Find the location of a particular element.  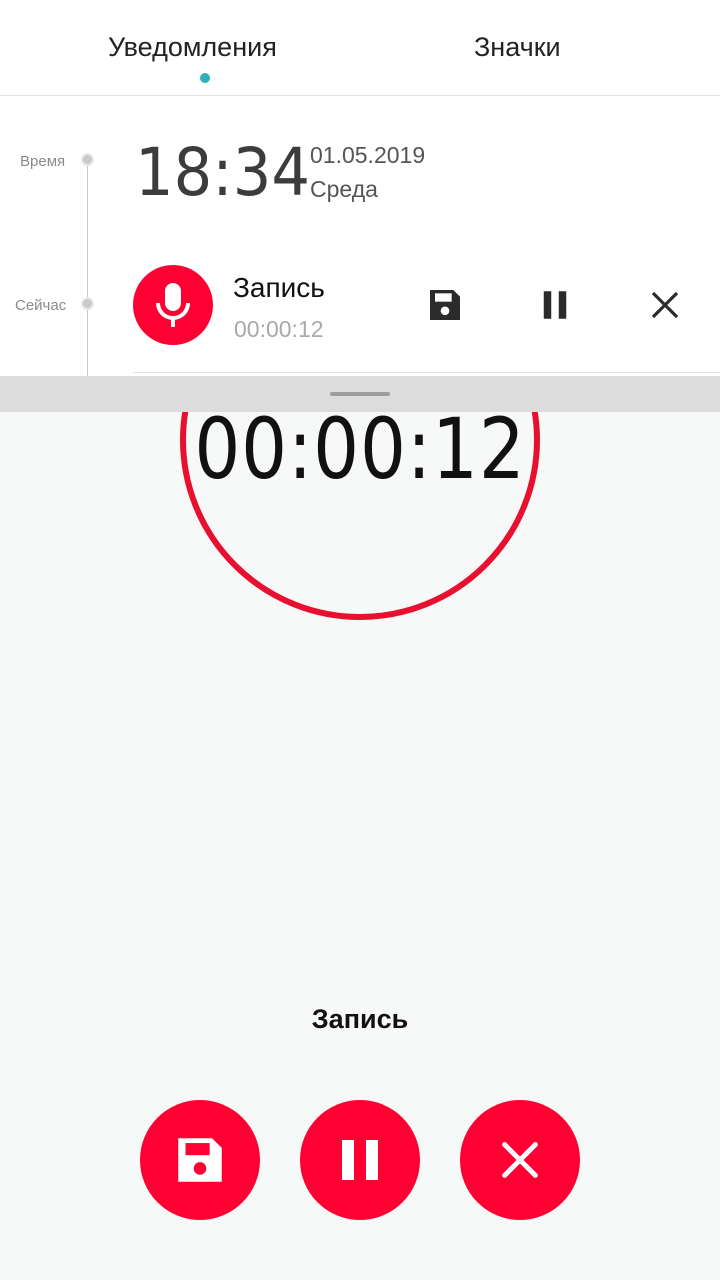

timeline-time-label: Время is located at coordinates (43, 161).